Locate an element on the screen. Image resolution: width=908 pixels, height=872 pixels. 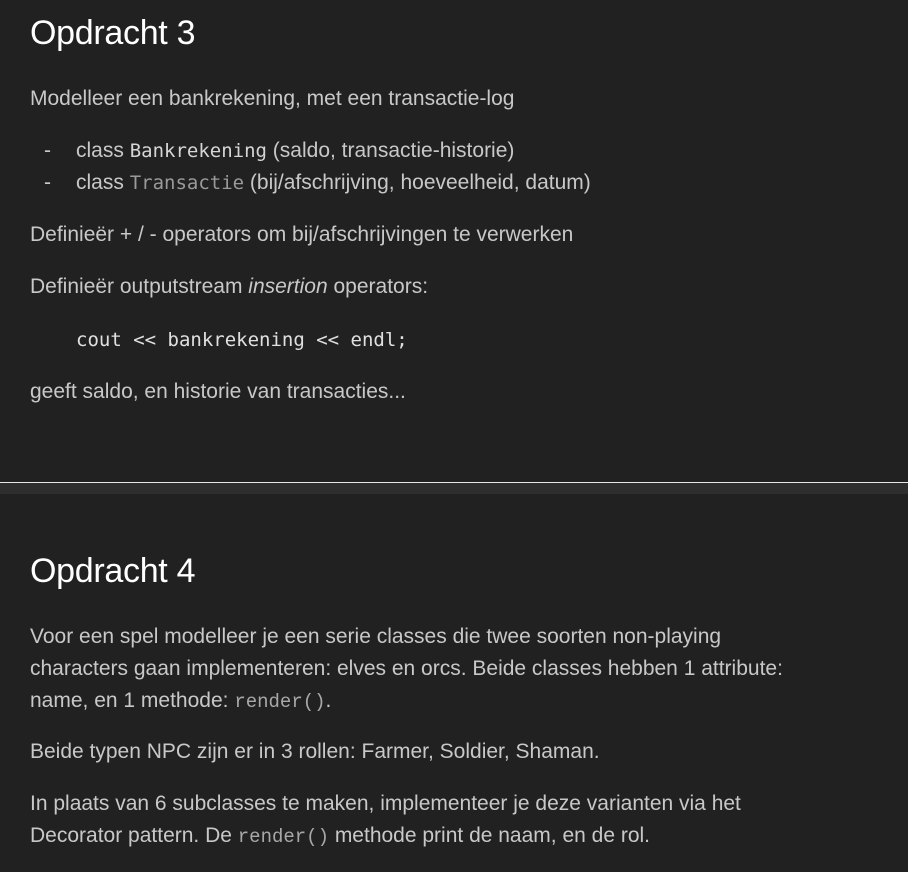
insertion-italic: insertion is located at coordinates (288, 286).